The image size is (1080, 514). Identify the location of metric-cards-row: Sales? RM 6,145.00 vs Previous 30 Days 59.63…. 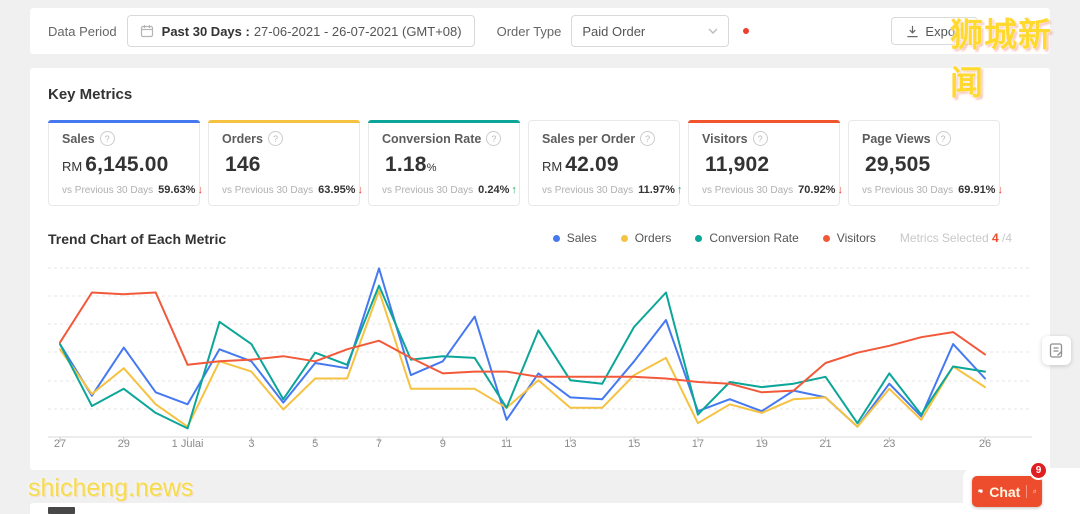
(525, 163).